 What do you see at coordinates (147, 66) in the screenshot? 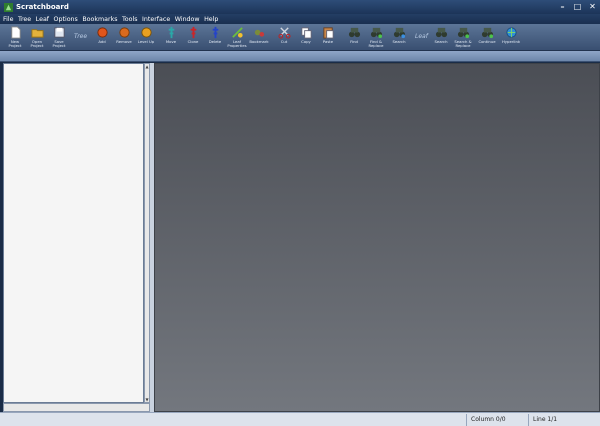
I see `scroll-up-arrow-icon: ▲` at bounding box center [147, 66].